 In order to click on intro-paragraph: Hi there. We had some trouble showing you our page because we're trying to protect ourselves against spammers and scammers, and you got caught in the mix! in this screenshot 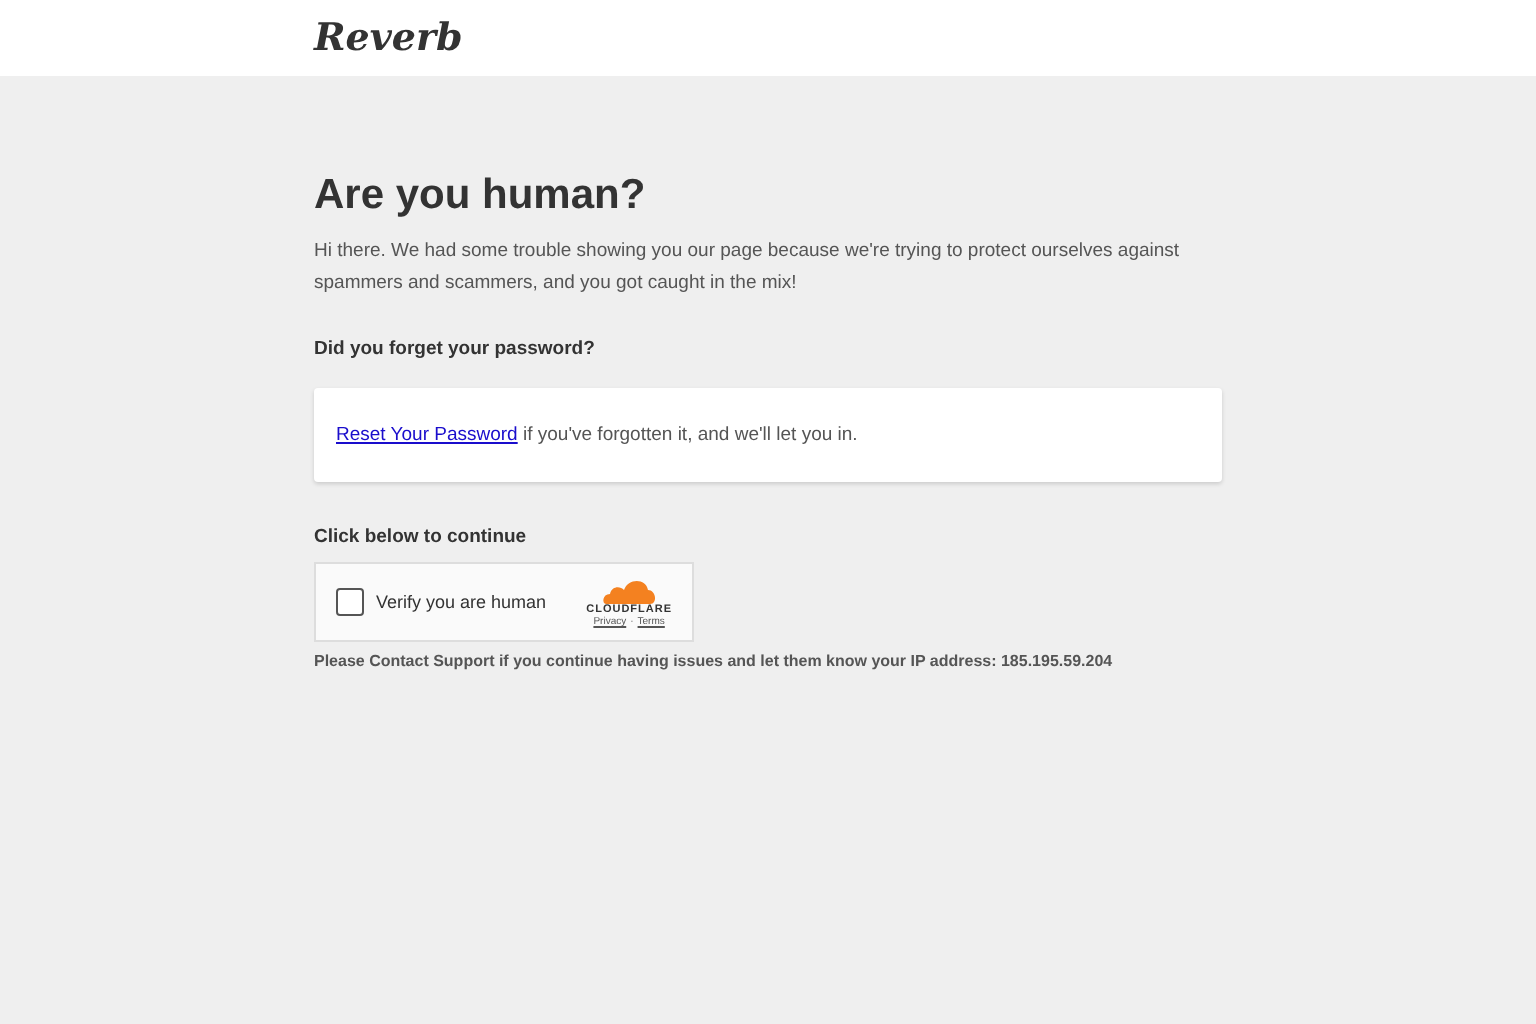, I will do `click(748, 268)`.